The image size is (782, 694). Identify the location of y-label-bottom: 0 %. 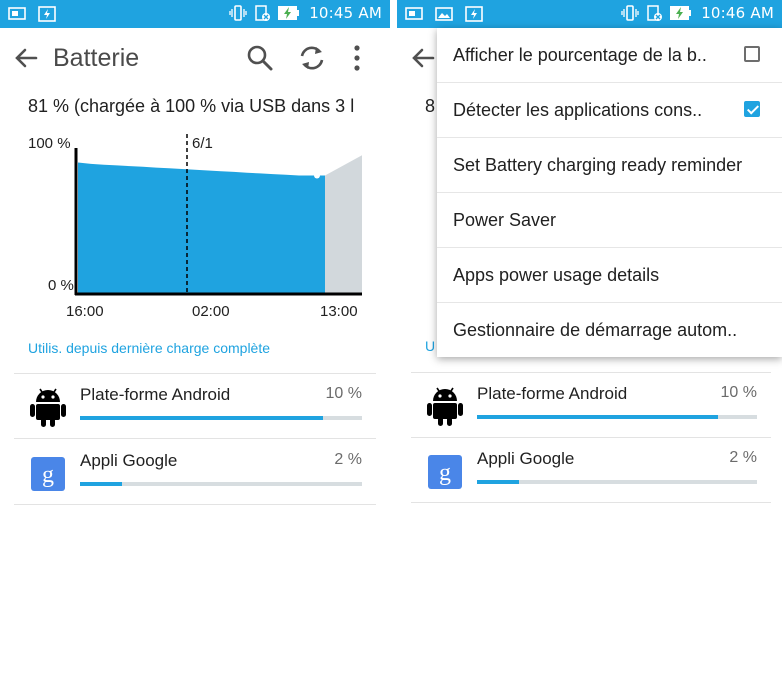
(61, 285).